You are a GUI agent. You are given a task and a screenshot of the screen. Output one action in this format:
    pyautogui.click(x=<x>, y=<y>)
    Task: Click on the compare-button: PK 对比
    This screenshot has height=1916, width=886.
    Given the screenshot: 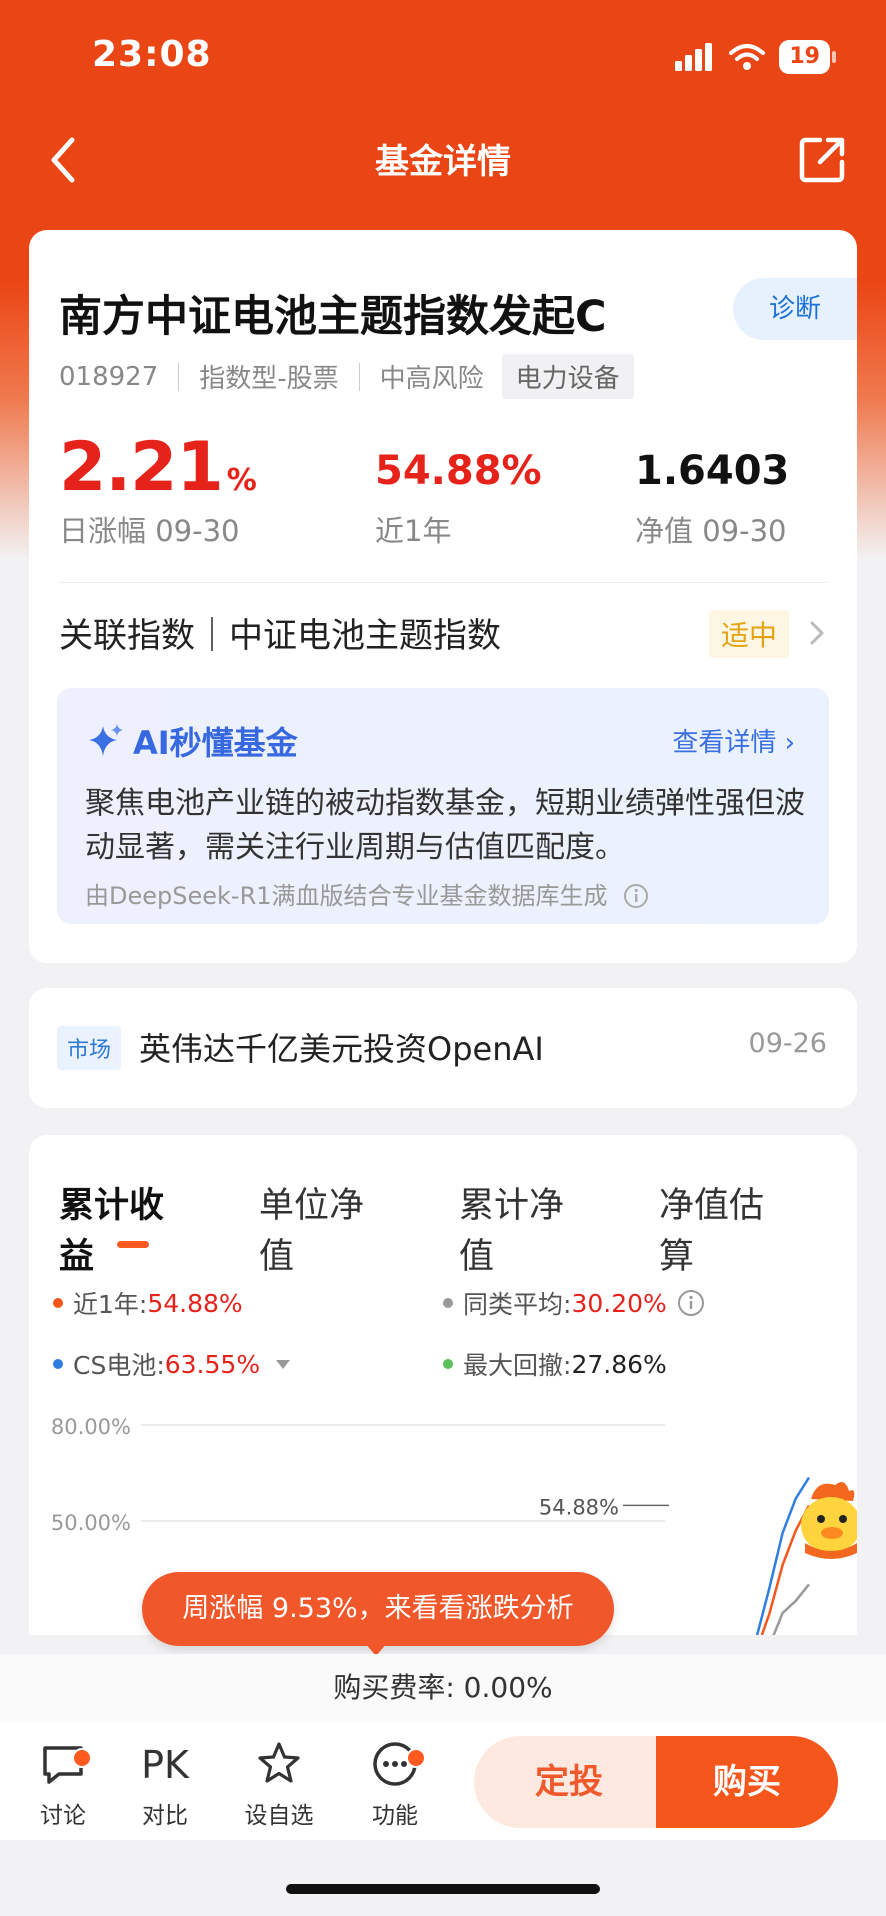 What is the action you would take?
    pyautogui.click(x=165, y=1785)
    